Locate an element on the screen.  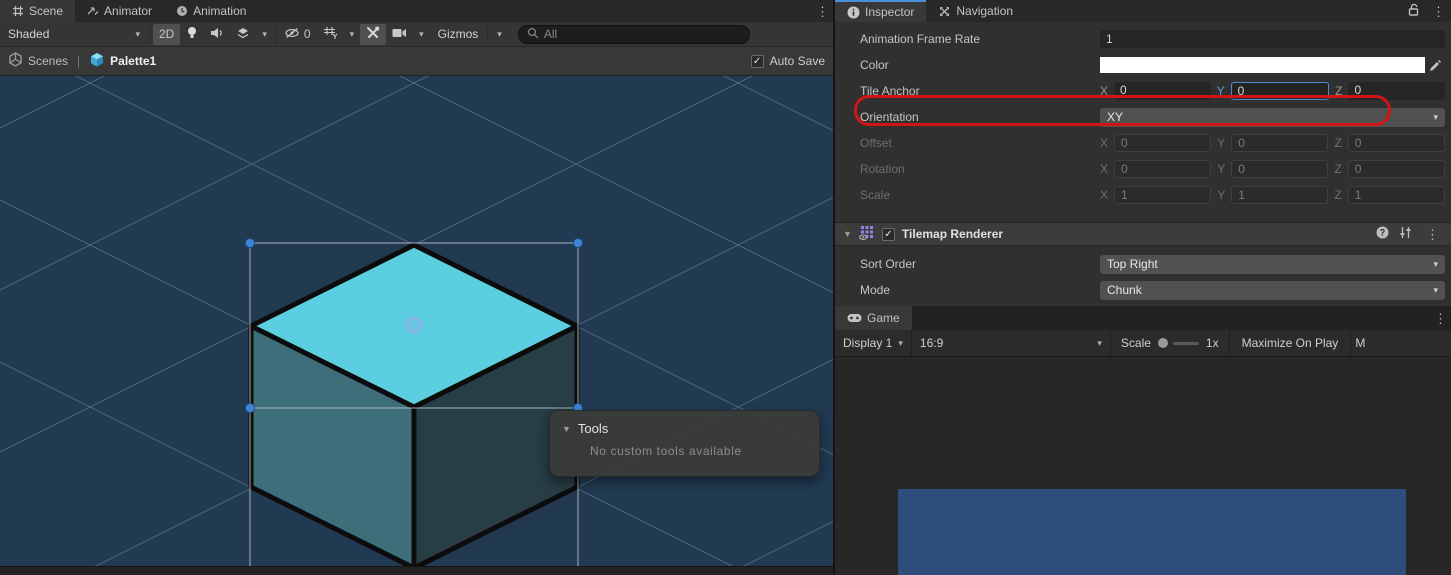
display-dropdown: Display 1 ▾ is located at coordinates (873, 343).